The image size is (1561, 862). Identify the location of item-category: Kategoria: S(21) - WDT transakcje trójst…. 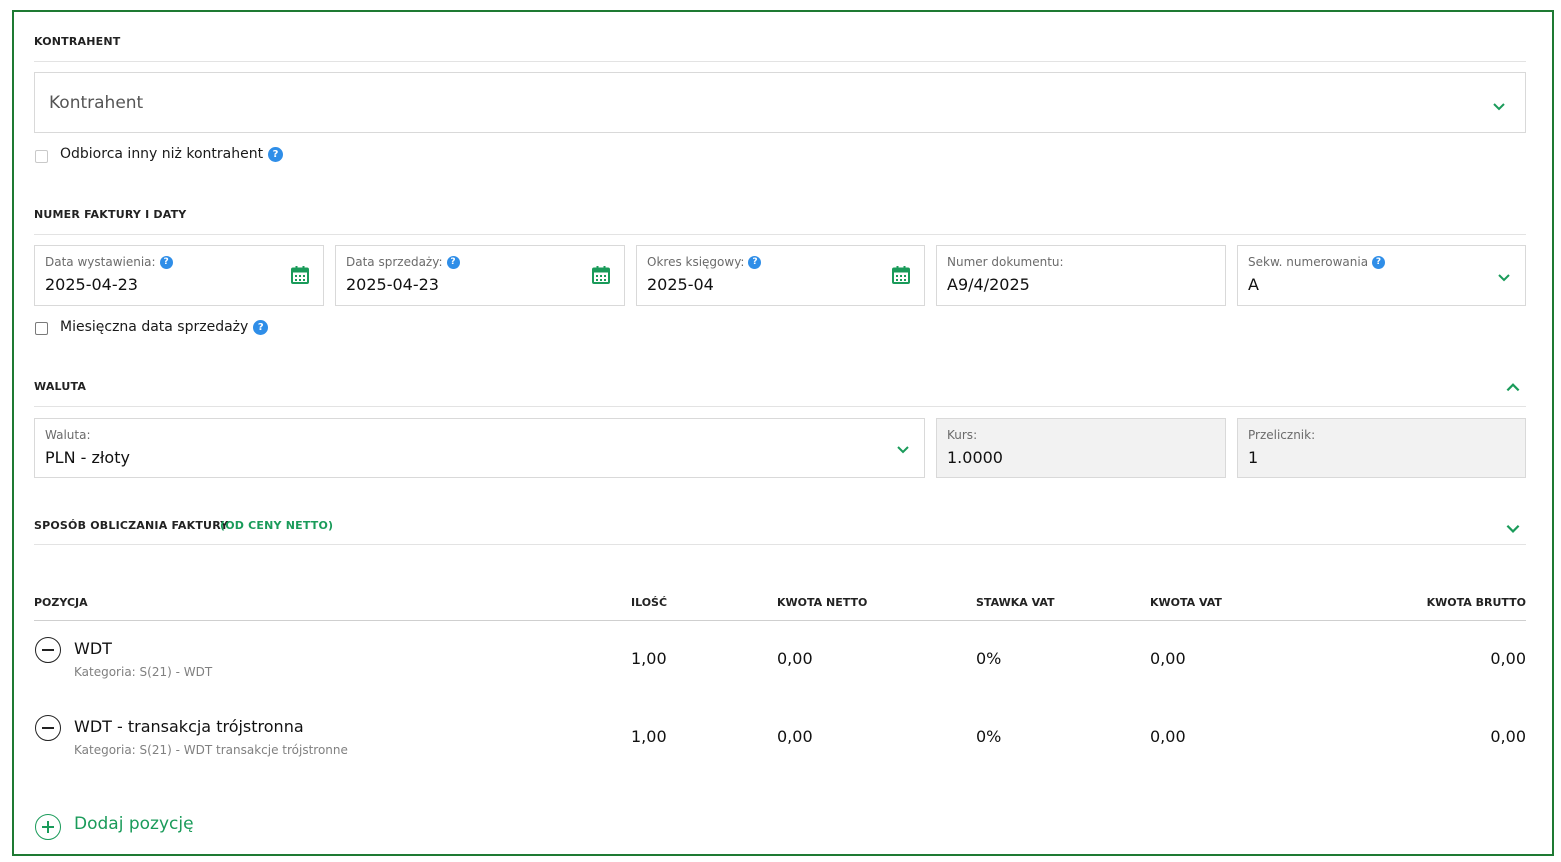
(211, 750).